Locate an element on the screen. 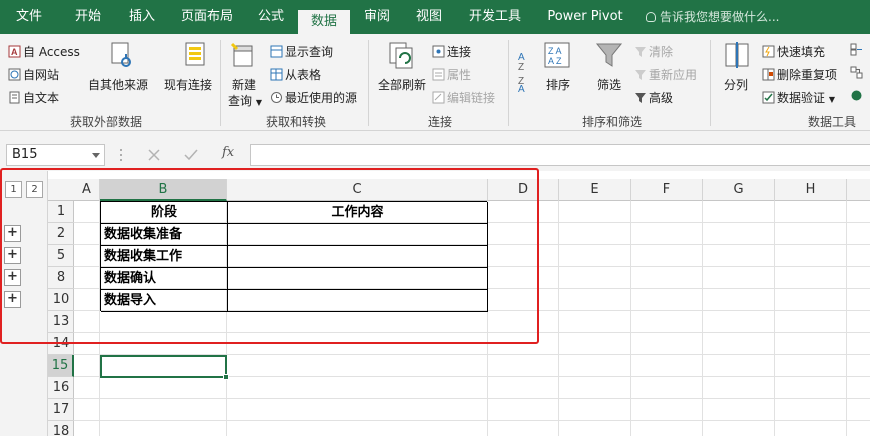 The image size is (870, 436). row-header: 15 is located at coordinates (61, 366).